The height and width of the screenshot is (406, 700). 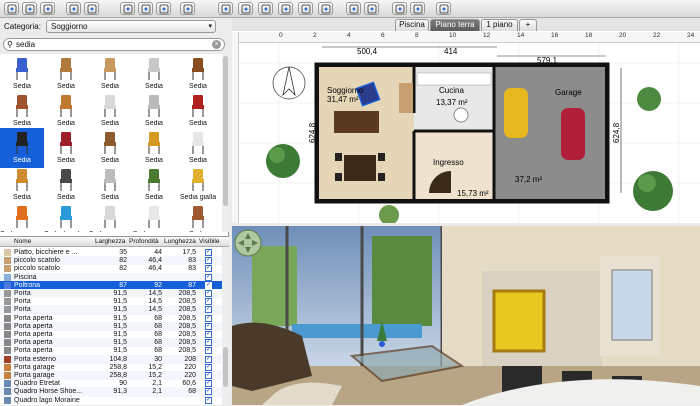 I want to click on create-video-button, so click(x=417, y=8).